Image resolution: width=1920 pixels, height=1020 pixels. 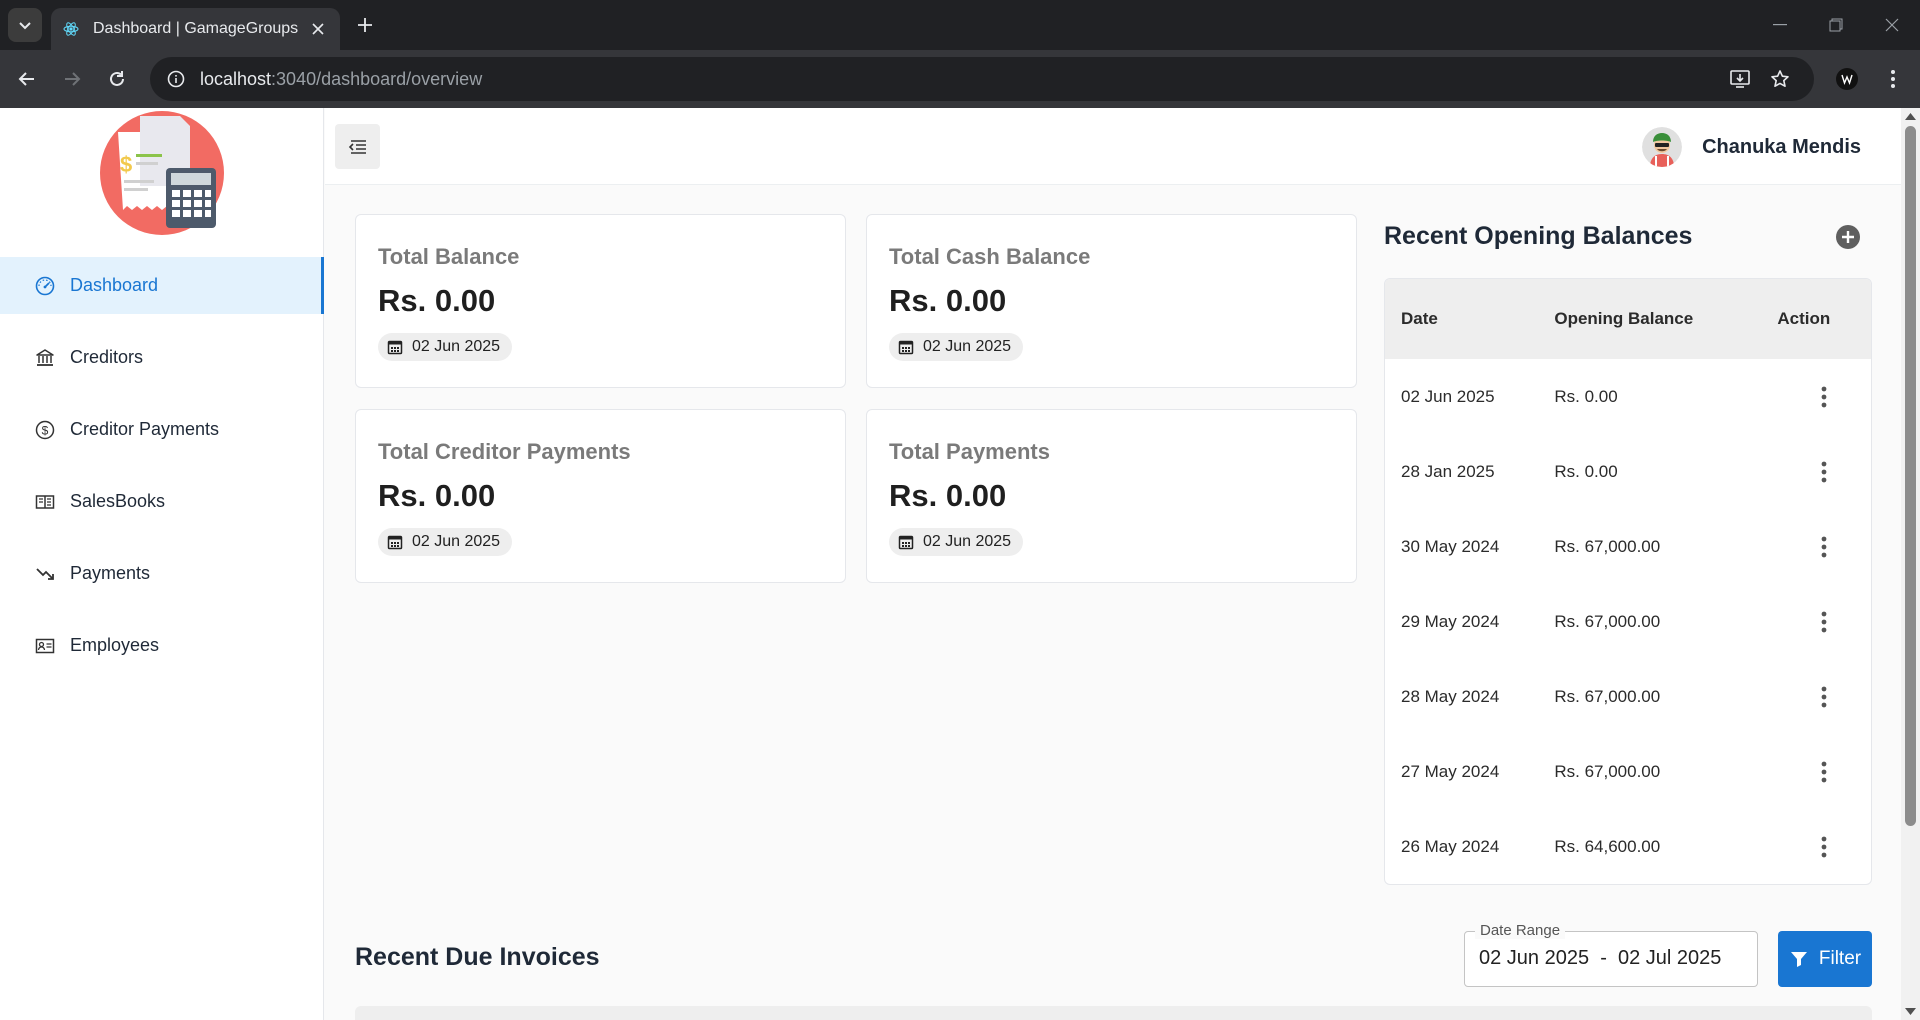 What do you see at coordinates (1450, 696) in the screenshot?
I see `cell-date: 28 May 2024` at bounding box center [1450, 696].